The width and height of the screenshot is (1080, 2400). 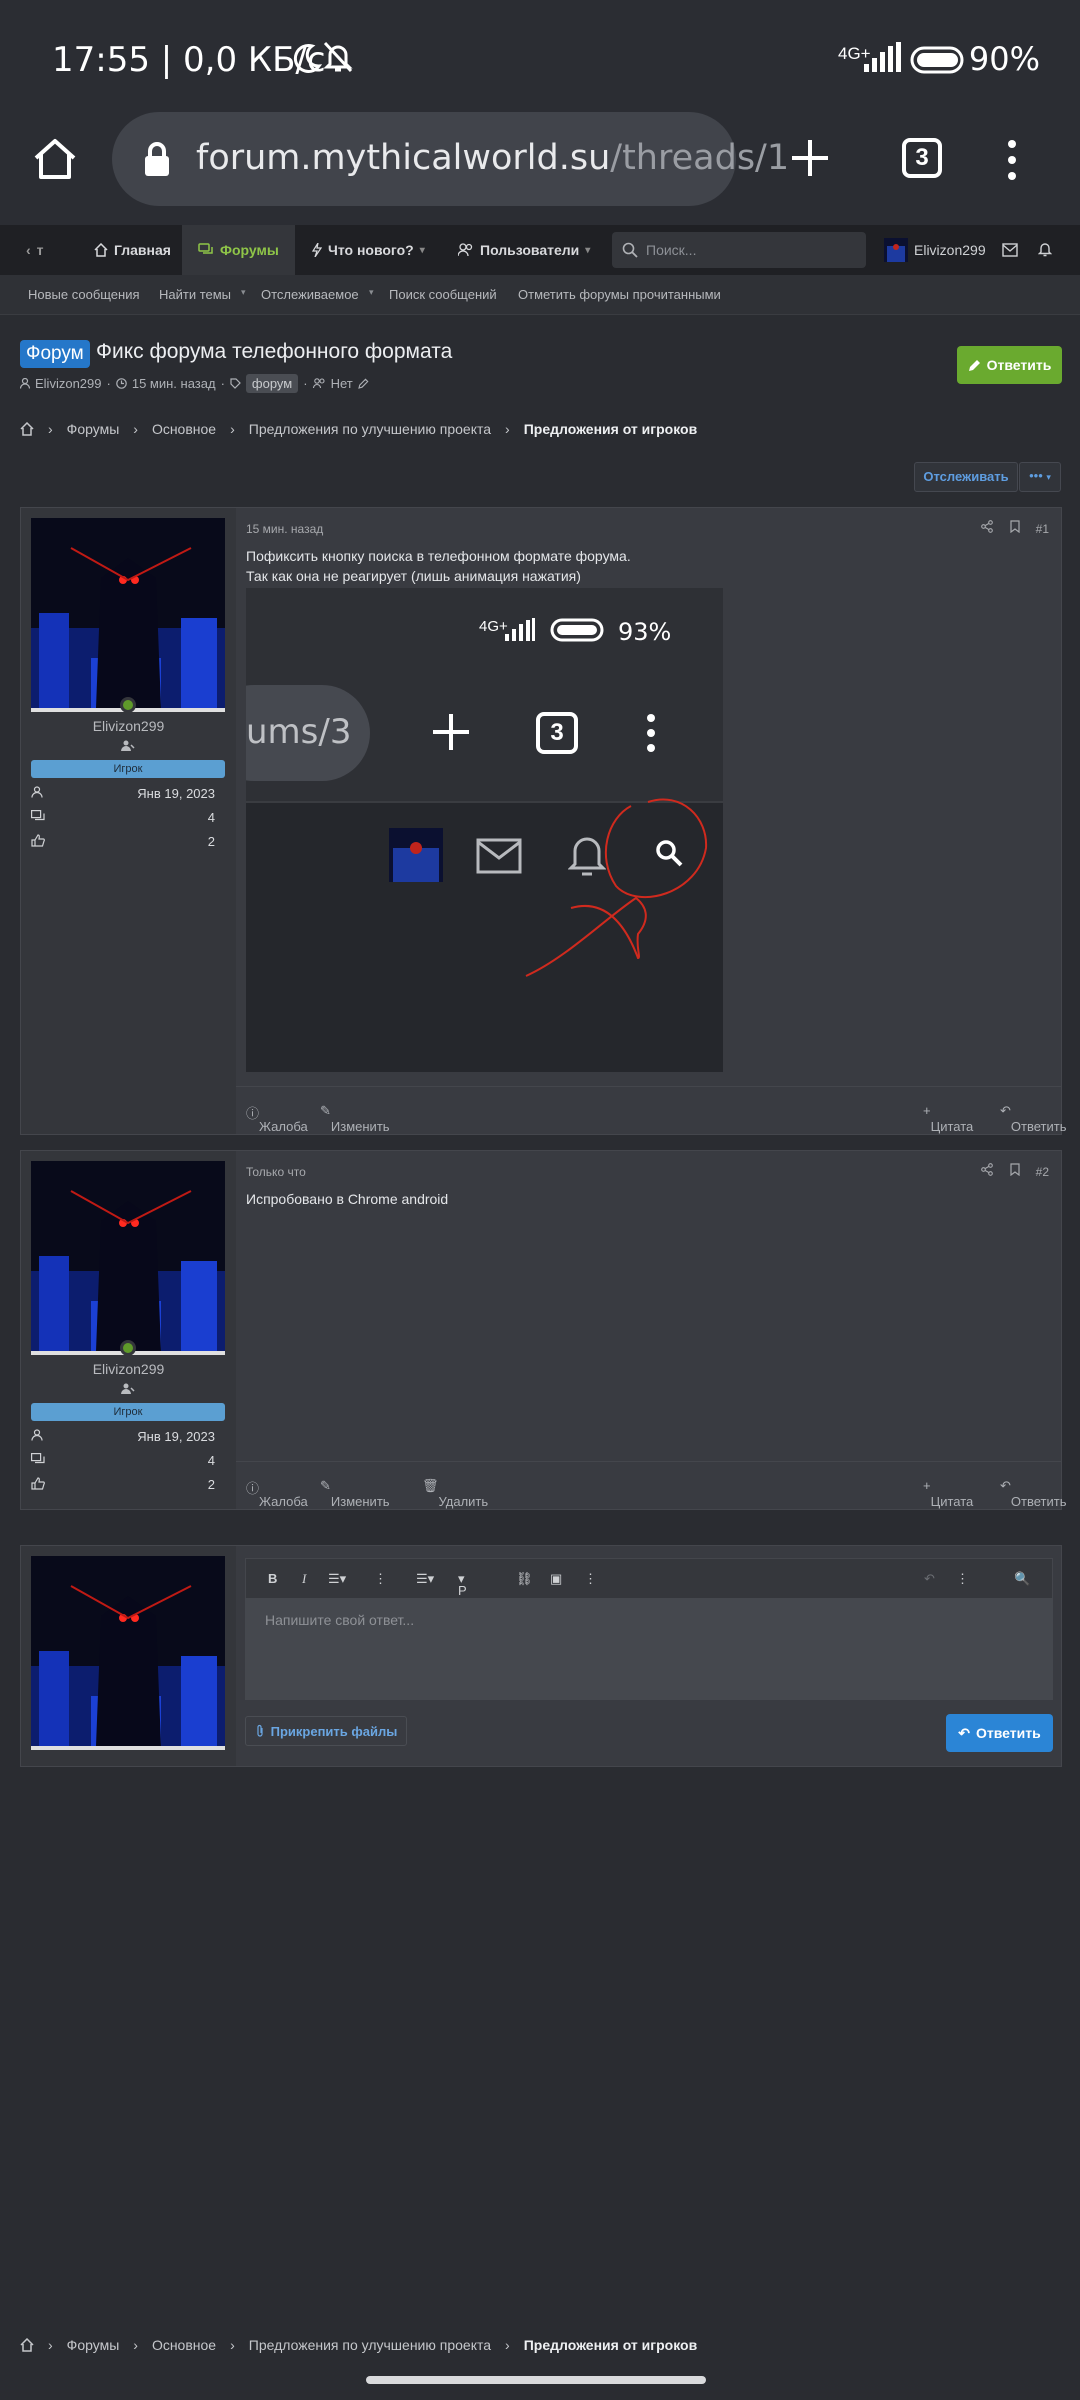 I want to click on more-options-button: ••• ▾, so click(x=1040, y=477).